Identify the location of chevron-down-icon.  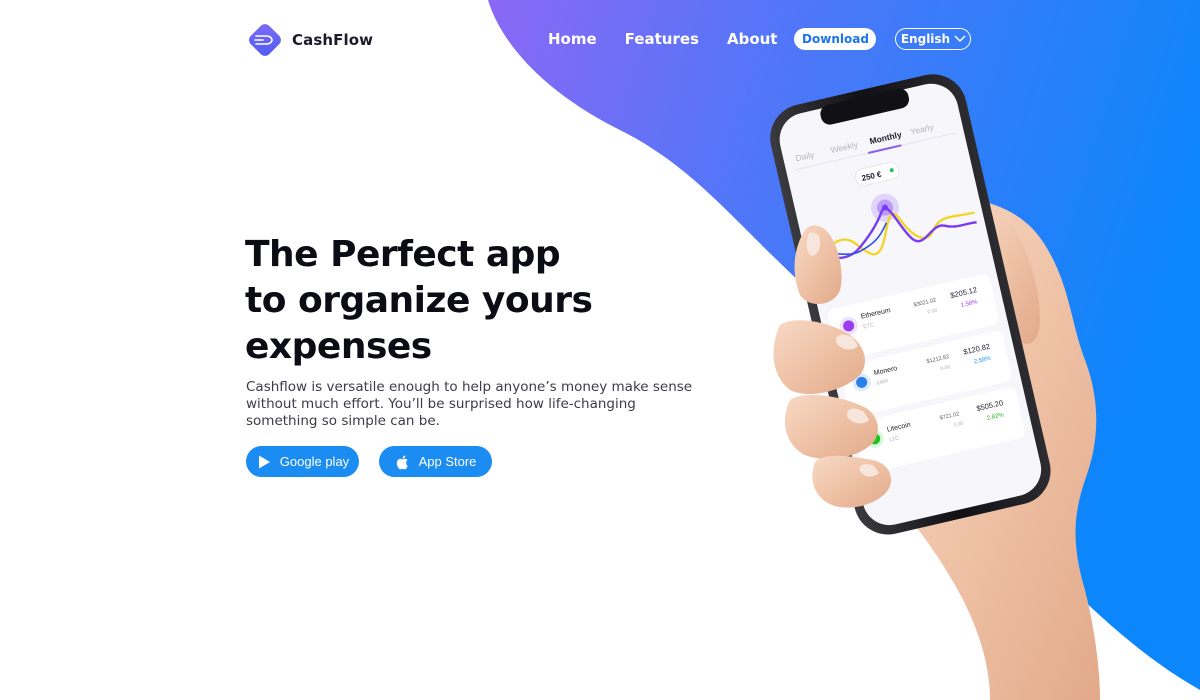
(960, 39).